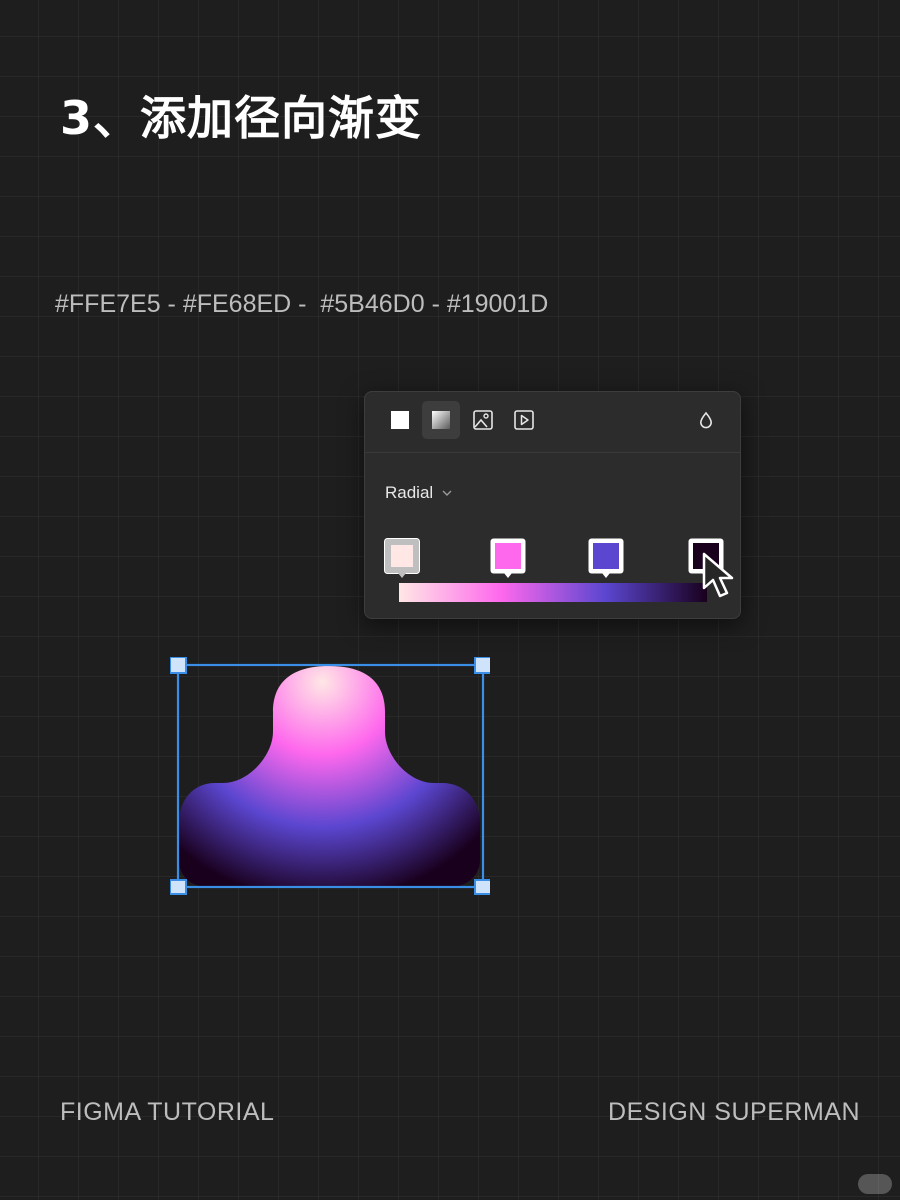 Image resolution: width=900 pixels, height=1200 pixels. What do you see at coordinates (302, 304) in the screenshot?
I see `gradient-color-codes: #FFE7E5 - #FE68ED - #5B46D0 - #19001D` at bounding box center [302, 304].